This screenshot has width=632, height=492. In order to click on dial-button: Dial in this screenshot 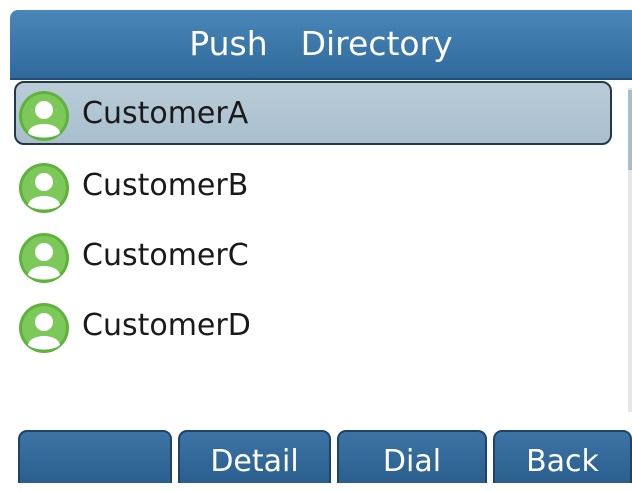, I will do `click(412, 456)`.